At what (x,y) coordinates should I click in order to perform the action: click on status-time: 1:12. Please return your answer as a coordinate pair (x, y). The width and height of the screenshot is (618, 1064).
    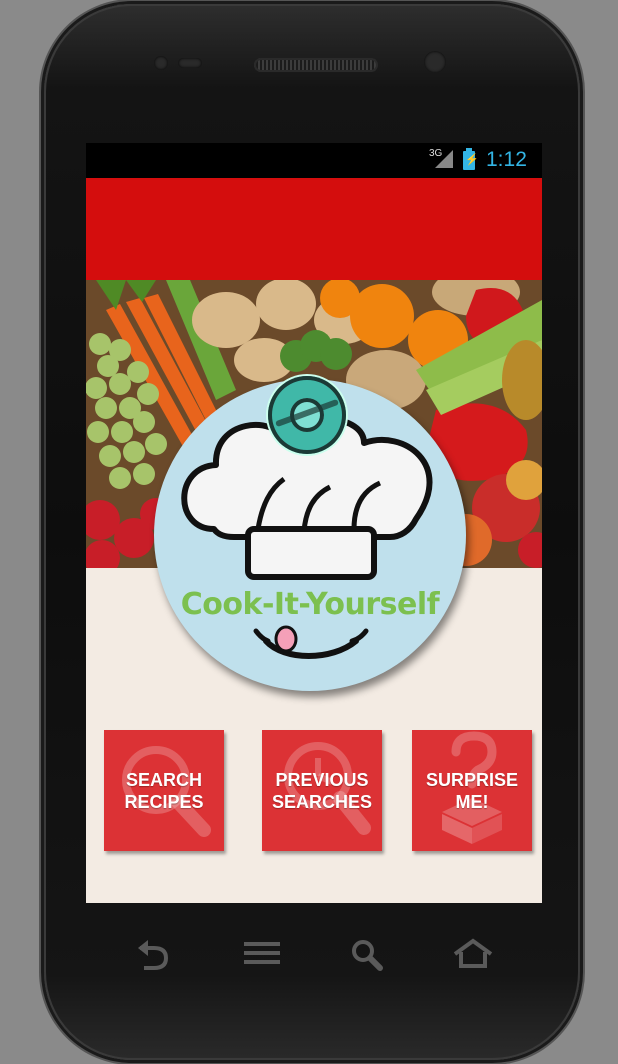
    Looking at the image, I should click on (506, 159).